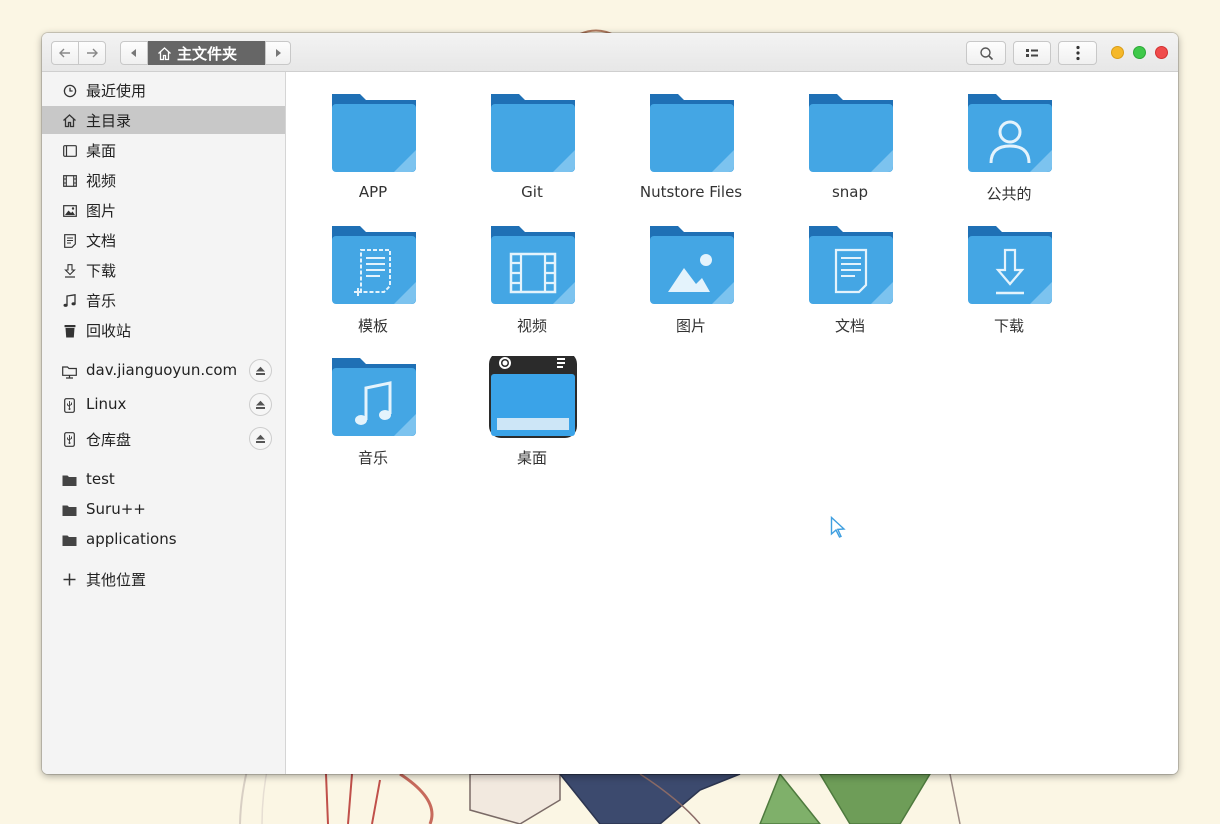 This screenshot has height=824, width=1220. Describe the element at coordinates (1032, 53) in the screenshot. I see `view-toggle-button` at that location.